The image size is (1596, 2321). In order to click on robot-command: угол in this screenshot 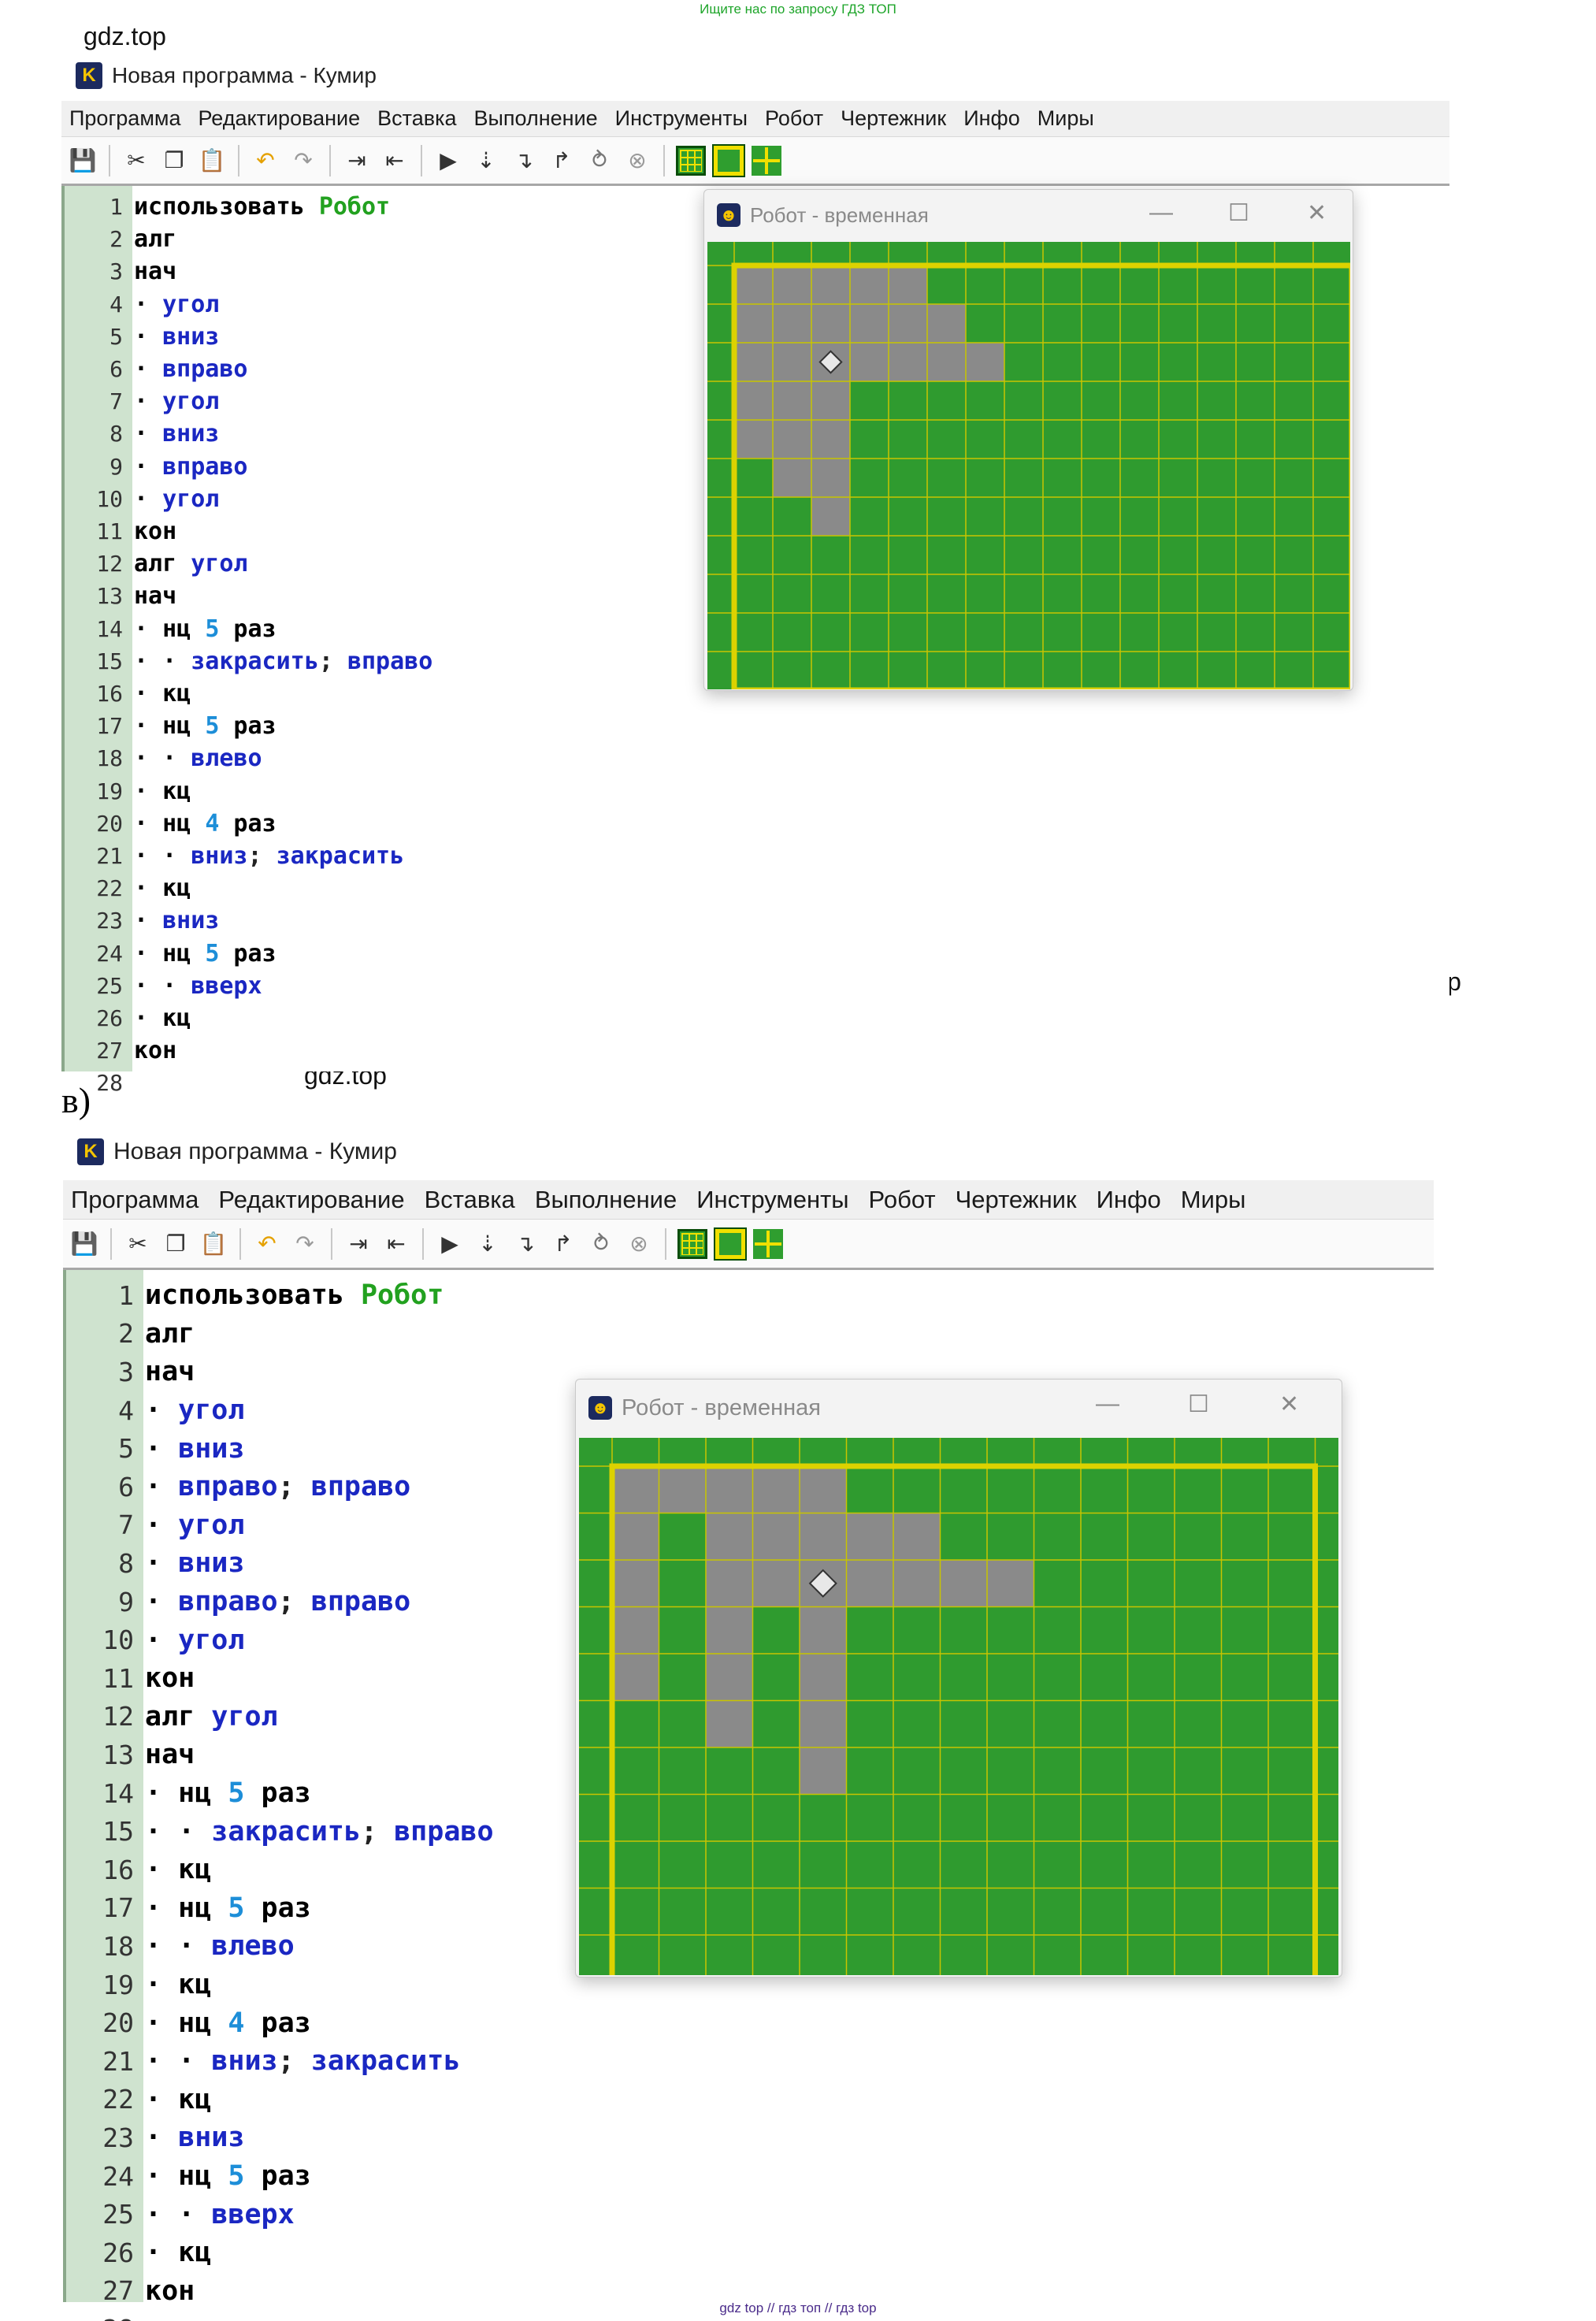, I will do `click(219, 564)`.